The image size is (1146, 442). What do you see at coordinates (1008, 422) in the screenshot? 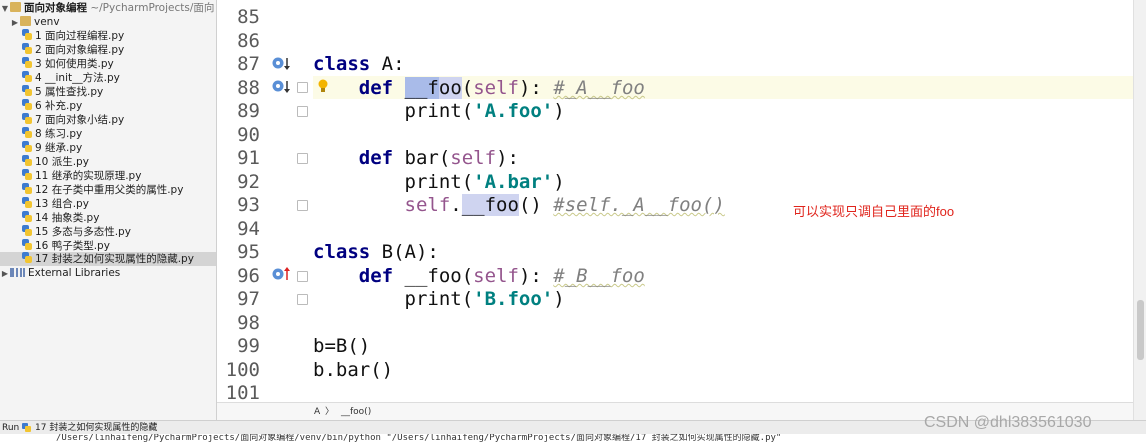
I see `watermark: CSDN @dhl383561030` at bounding box center [1008, 422].